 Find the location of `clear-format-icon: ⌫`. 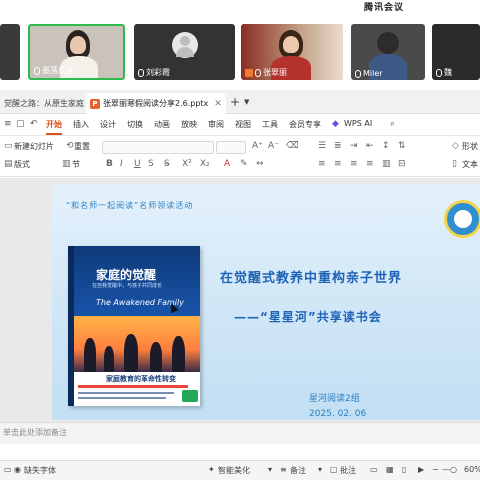

clear-format-icon: ⌫ is located at coordinates (292, 146).